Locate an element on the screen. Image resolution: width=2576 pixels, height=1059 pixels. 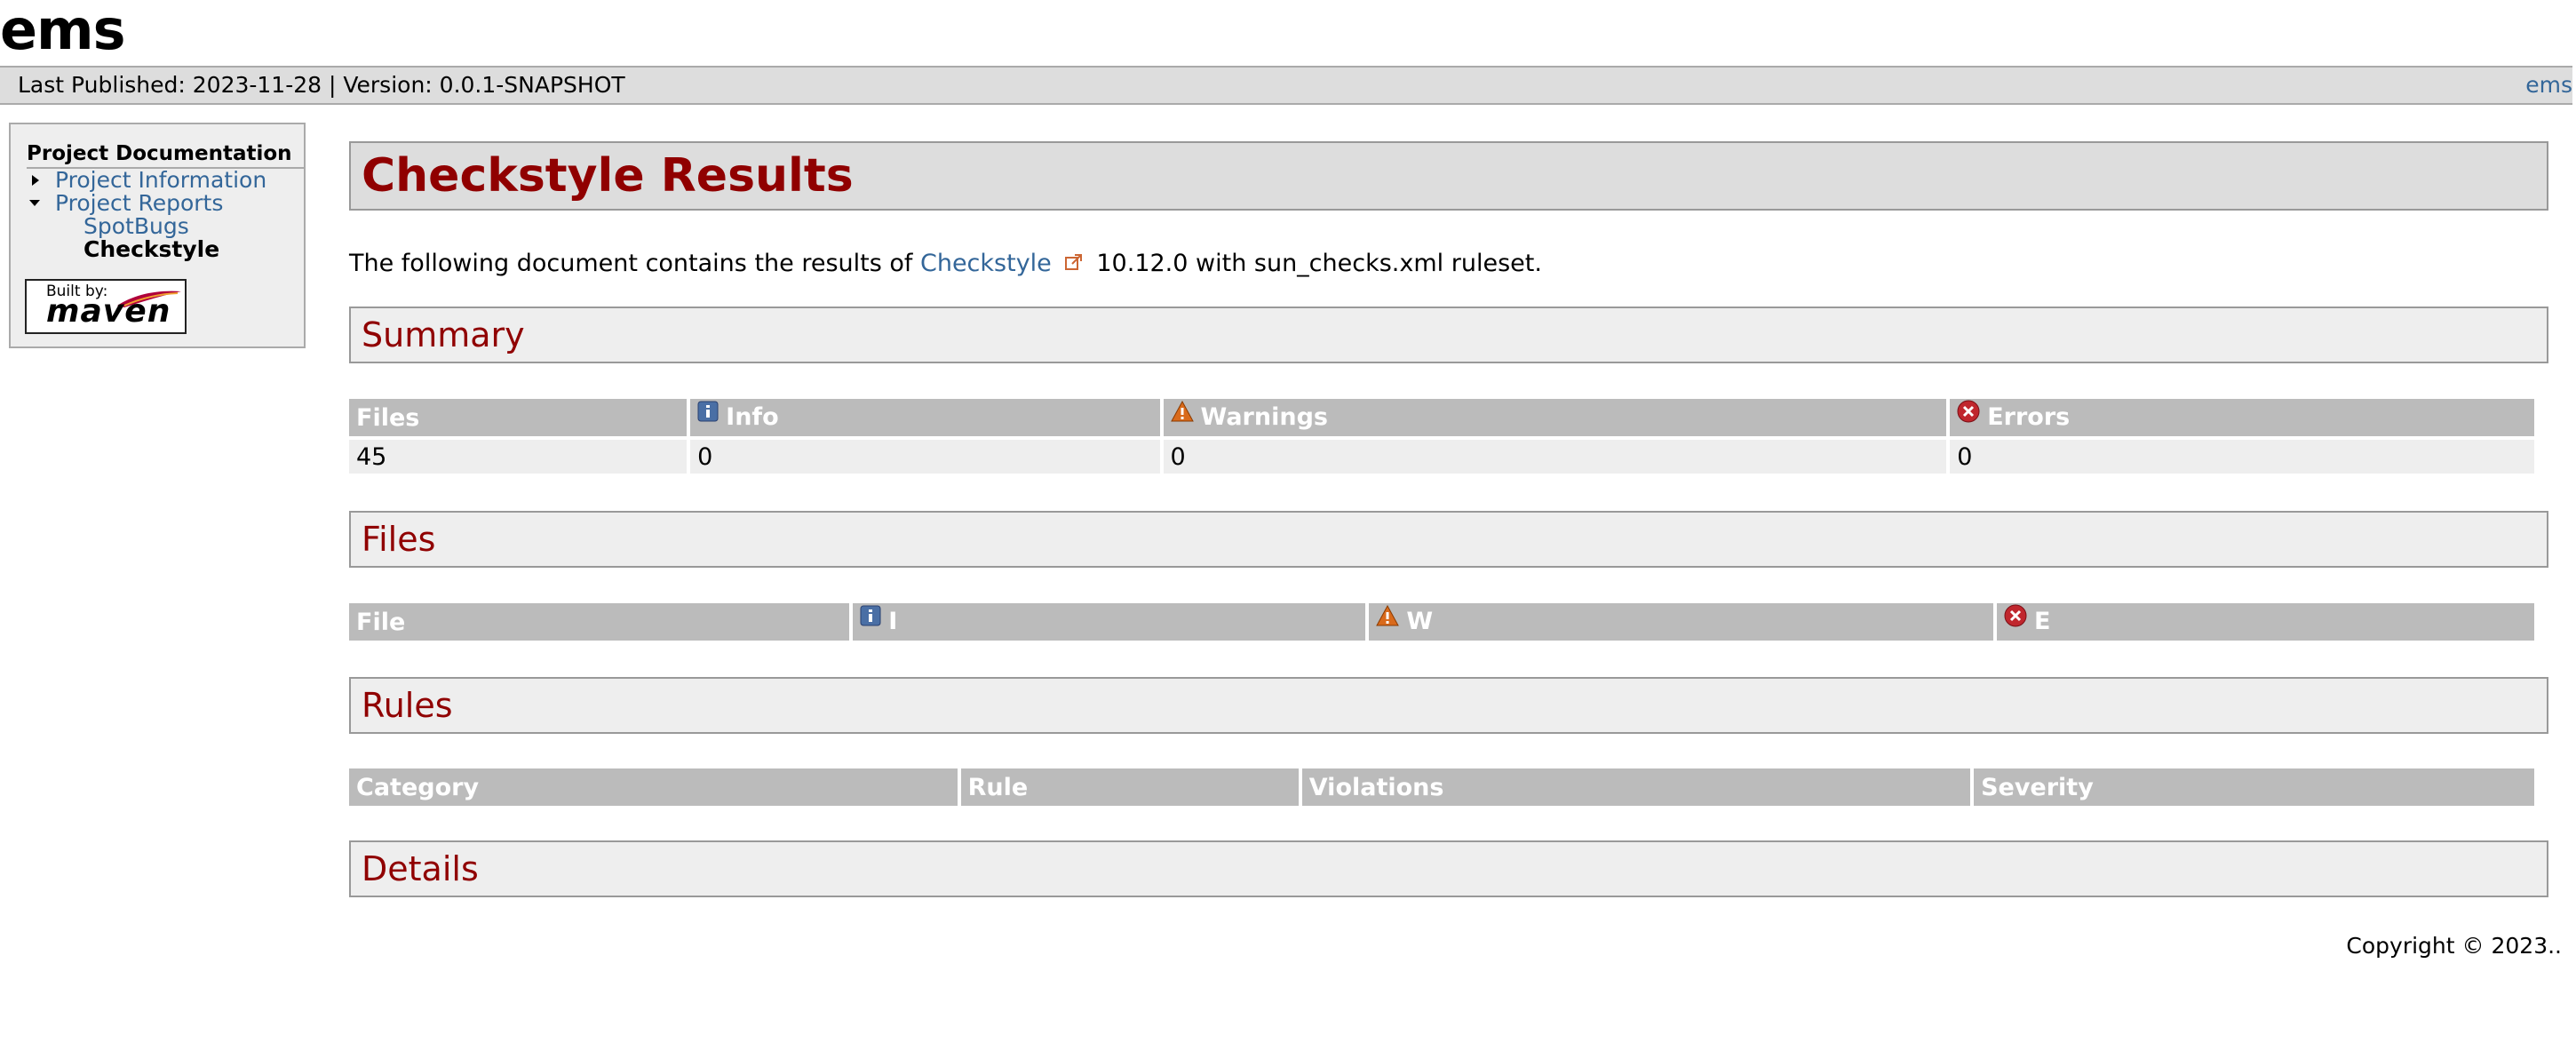
sidebar-item-label: Project Reports is located at coordinates (139, 203).